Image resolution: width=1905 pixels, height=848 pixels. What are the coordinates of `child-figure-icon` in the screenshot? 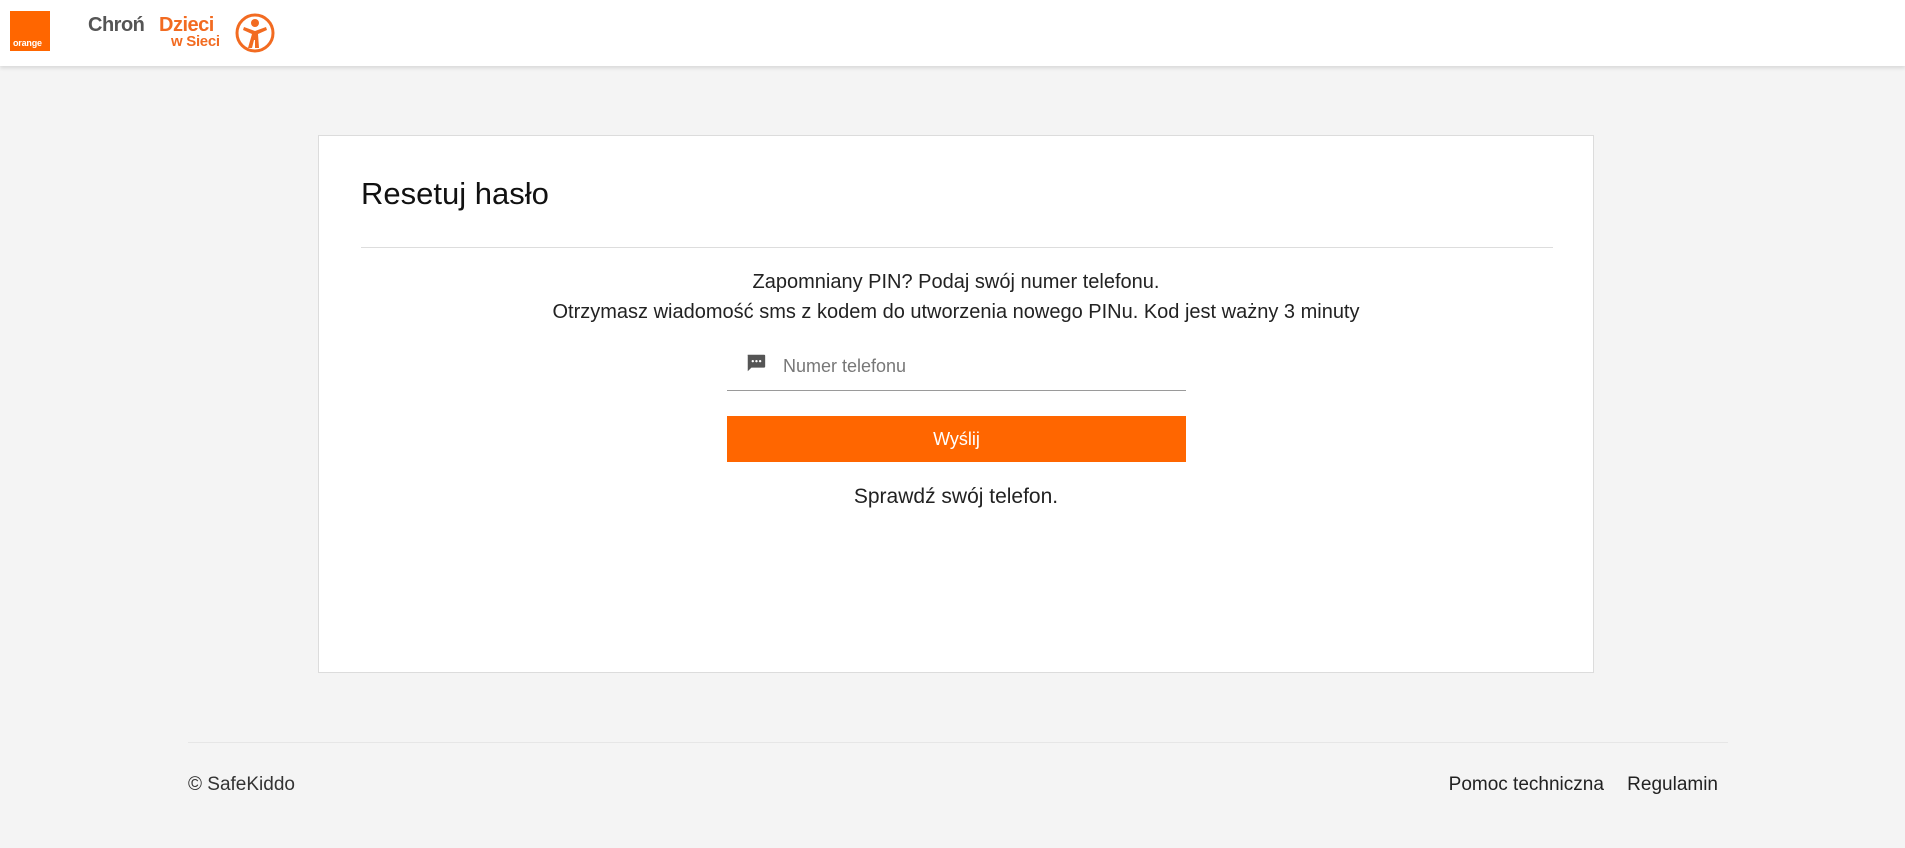 It's located at (255, 33).